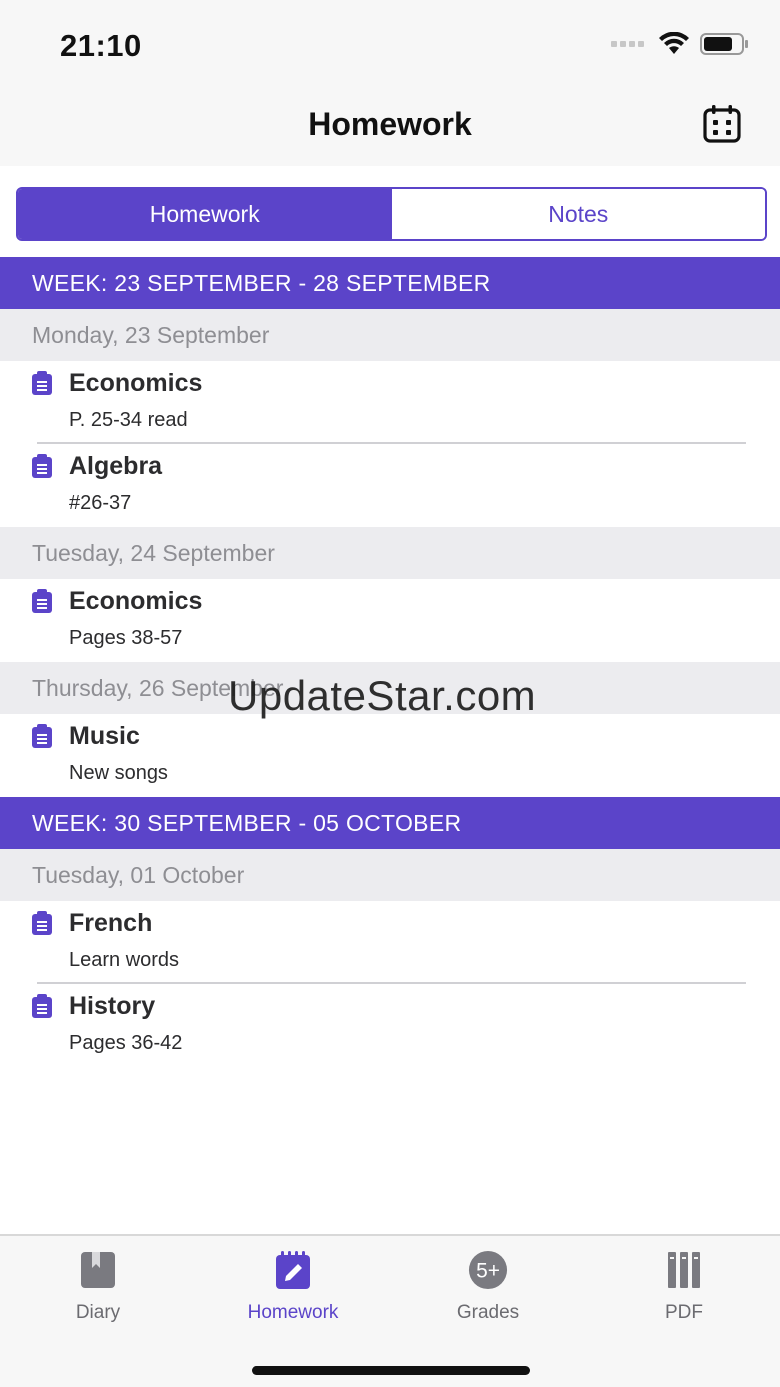 This screenshot has width=780, height=1387. Describe the element at coordinates (118, 773) in the screenshot. I see `homework-task: New songs` at that location.